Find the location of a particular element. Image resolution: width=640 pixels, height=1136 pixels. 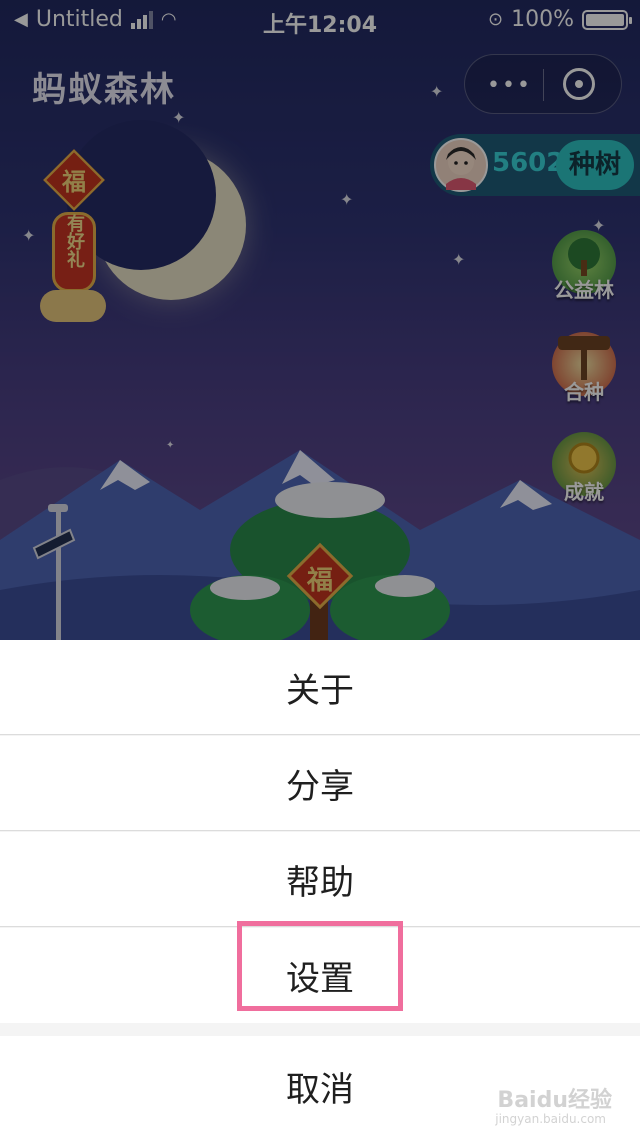

menu-item-share: 分享 is located at coordinates (320, 783).